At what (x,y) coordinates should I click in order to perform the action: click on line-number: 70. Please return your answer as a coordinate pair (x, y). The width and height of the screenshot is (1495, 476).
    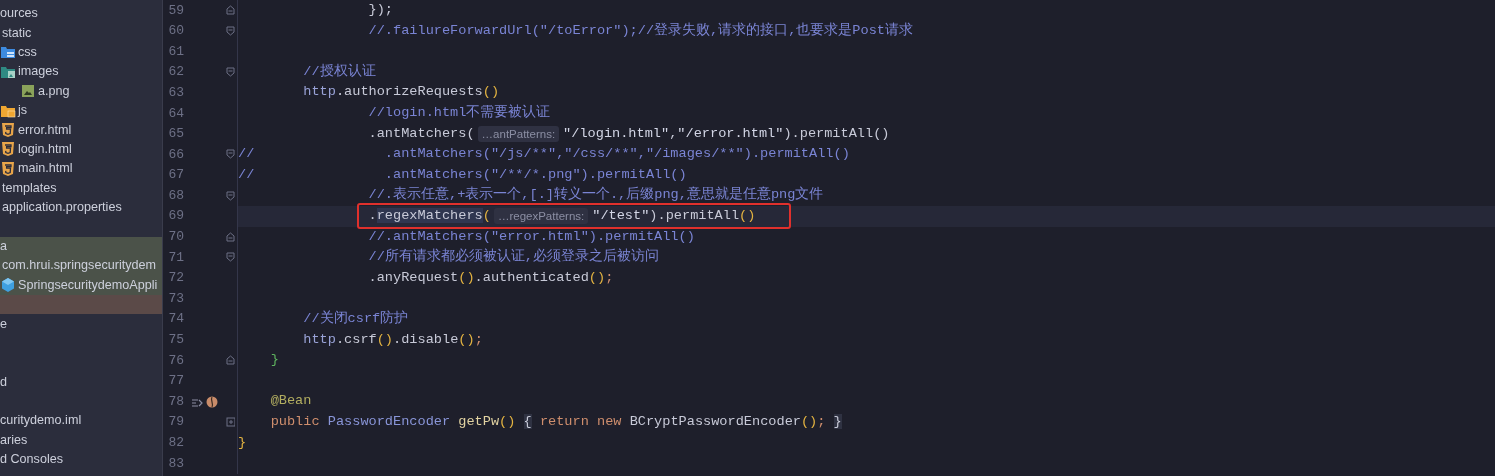
    Looking at the image, I should click on (175, 237).